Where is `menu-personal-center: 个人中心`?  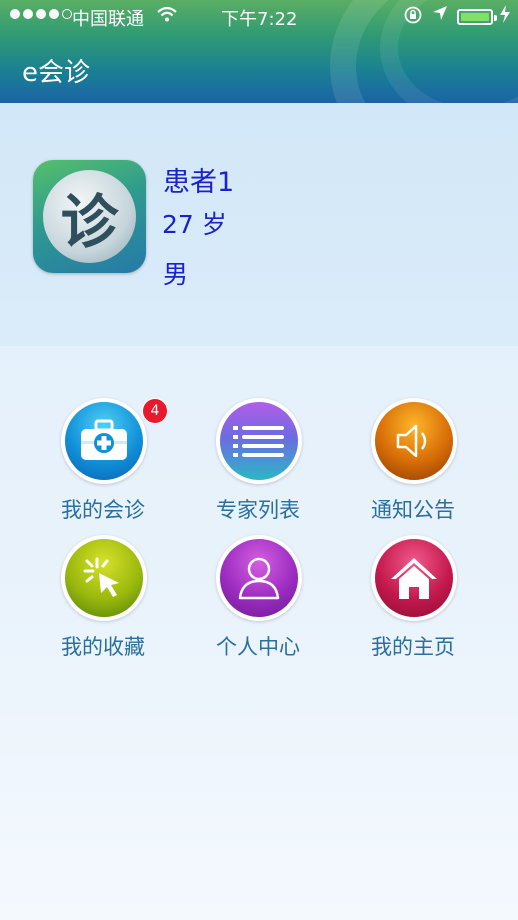
menu-personal-center: 个人中心 is located at coordinates (258, 600).